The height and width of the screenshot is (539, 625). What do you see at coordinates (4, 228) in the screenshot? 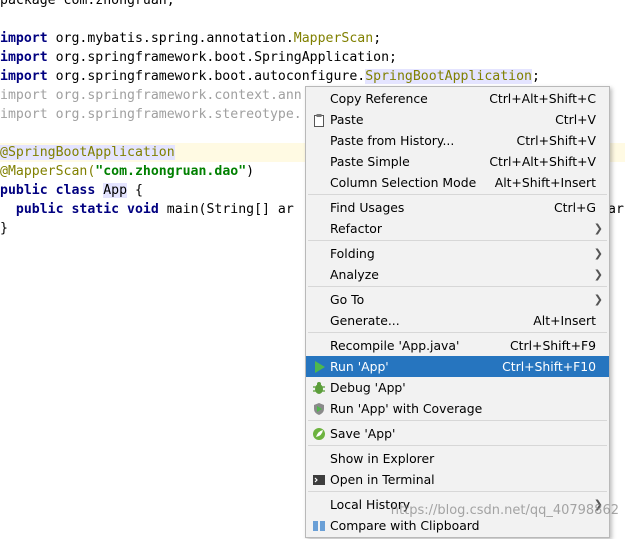
I see `code-line-closing-brace: }` at bounding box center [4, 228].